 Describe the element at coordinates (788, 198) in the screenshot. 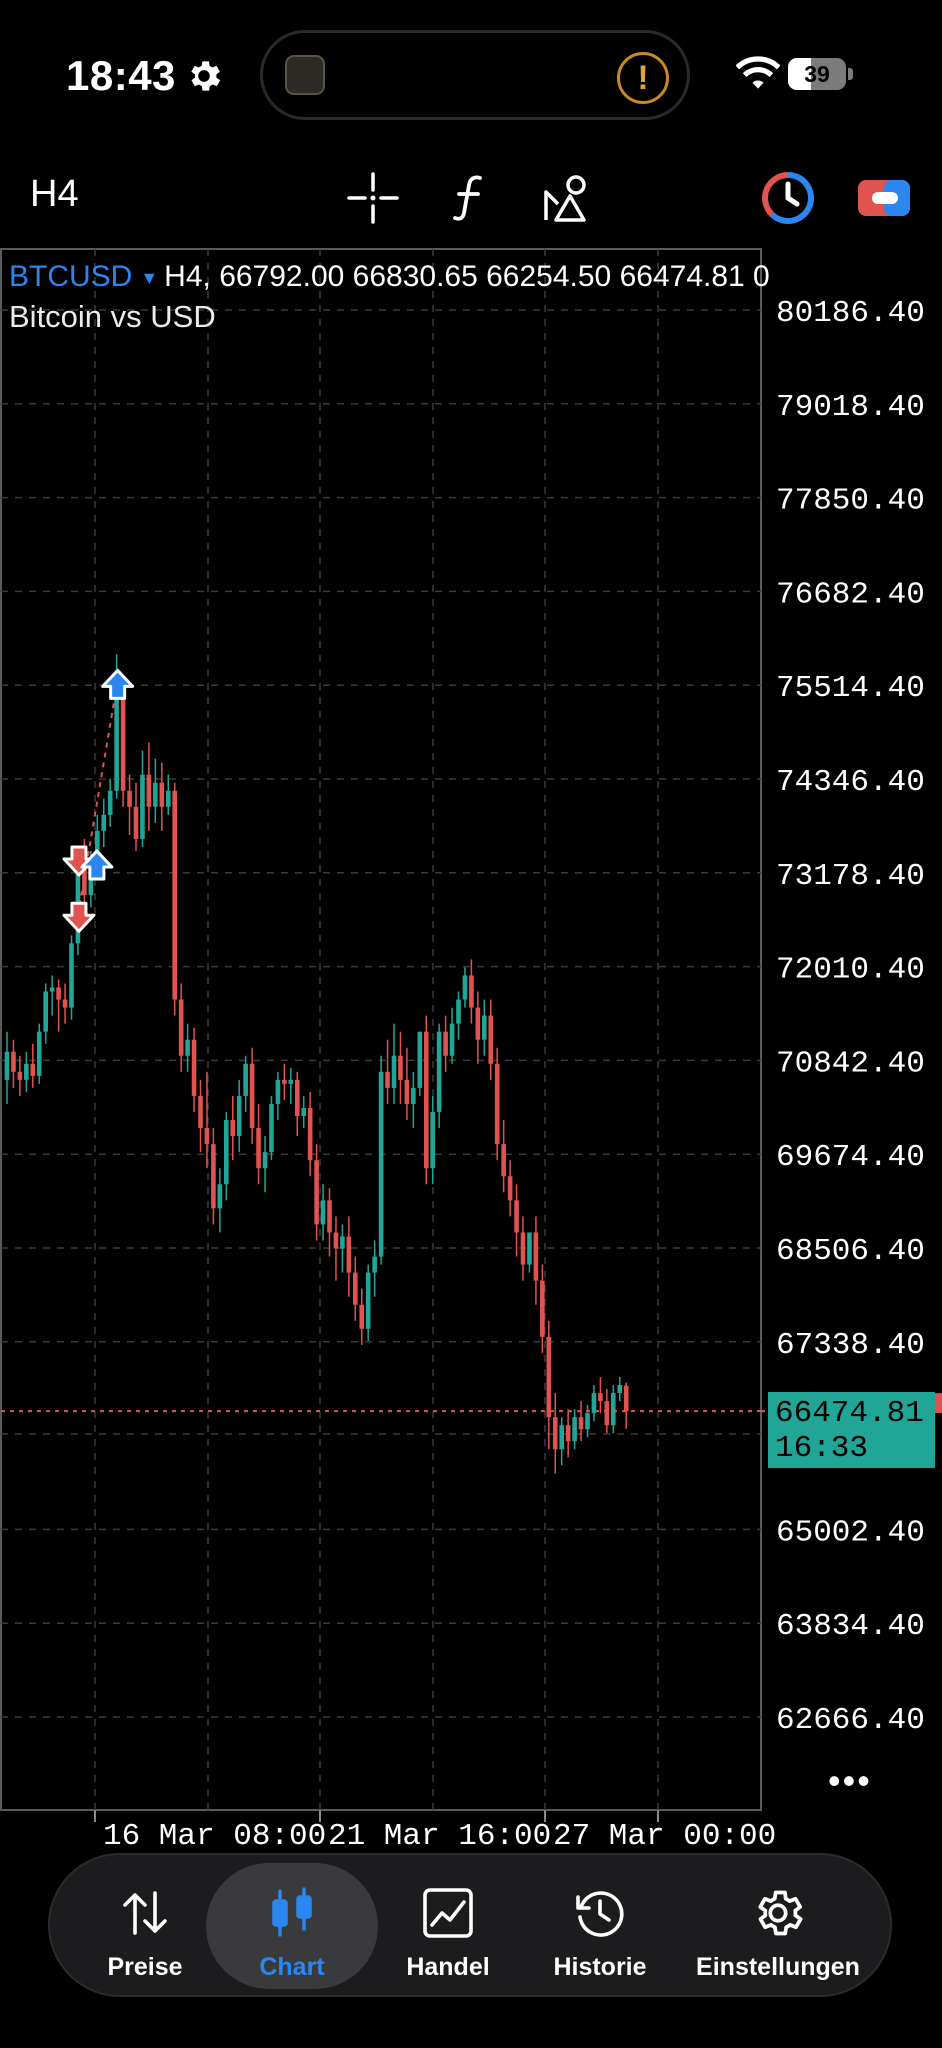

I see `clock-ring-icon` at that location.